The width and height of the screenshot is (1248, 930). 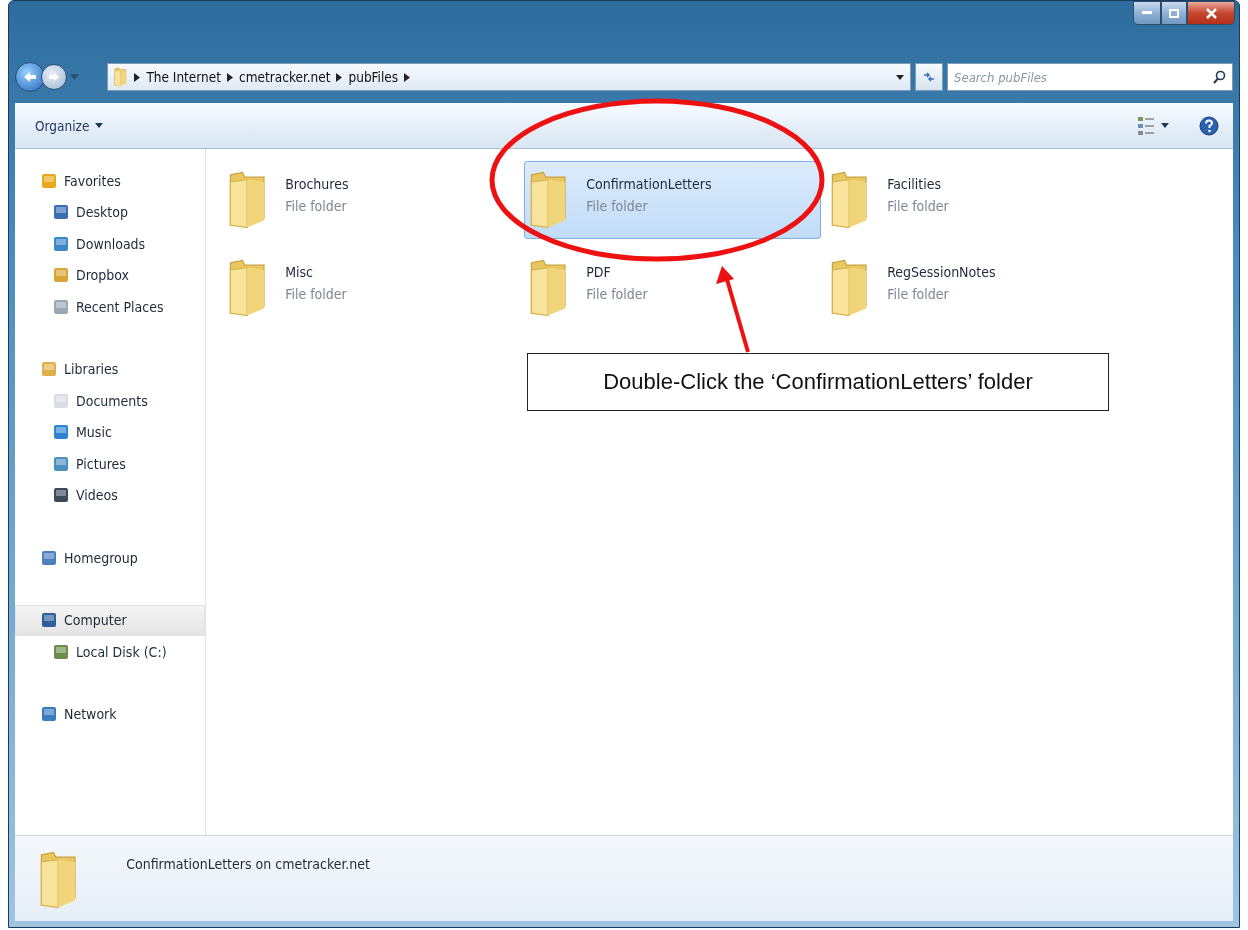 What do you see at coordinates (110, 244) in the screenshot?
I see `nav-item: Downloads` at bounding box center [110, 244].